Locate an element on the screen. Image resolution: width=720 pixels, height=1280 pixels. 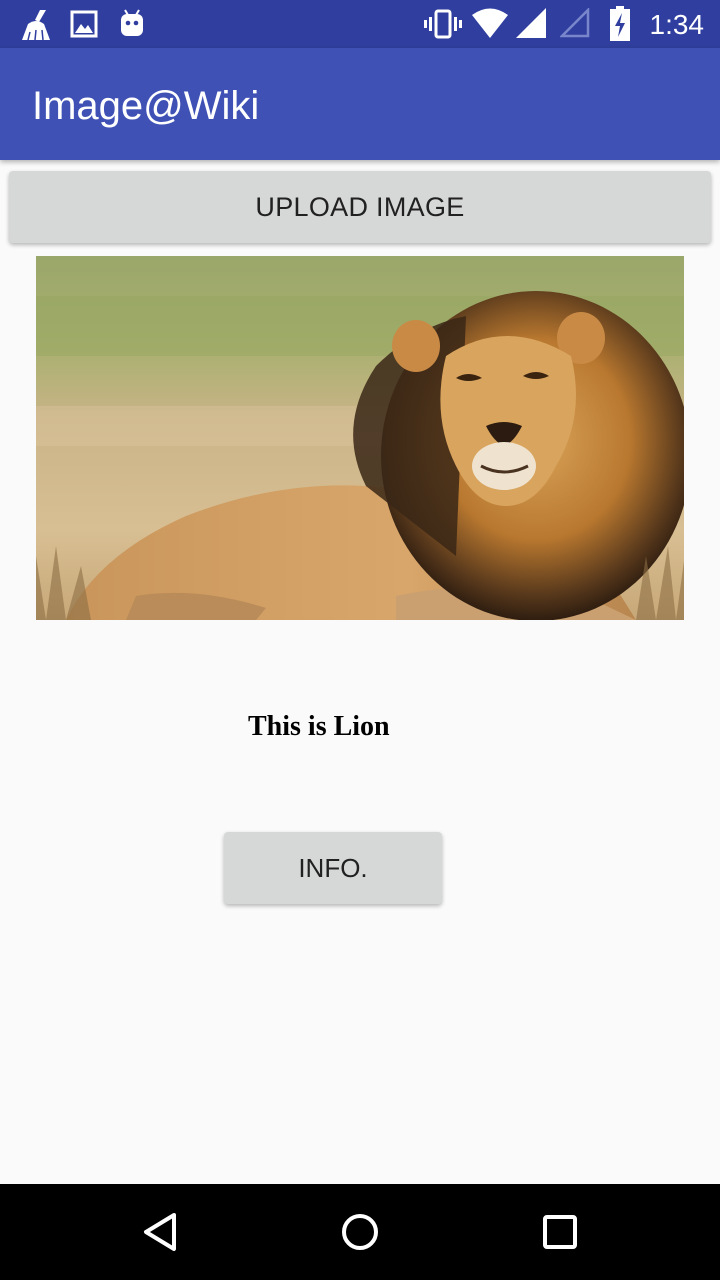
cleaner-broom-icon is located at coordinates (36, 25).